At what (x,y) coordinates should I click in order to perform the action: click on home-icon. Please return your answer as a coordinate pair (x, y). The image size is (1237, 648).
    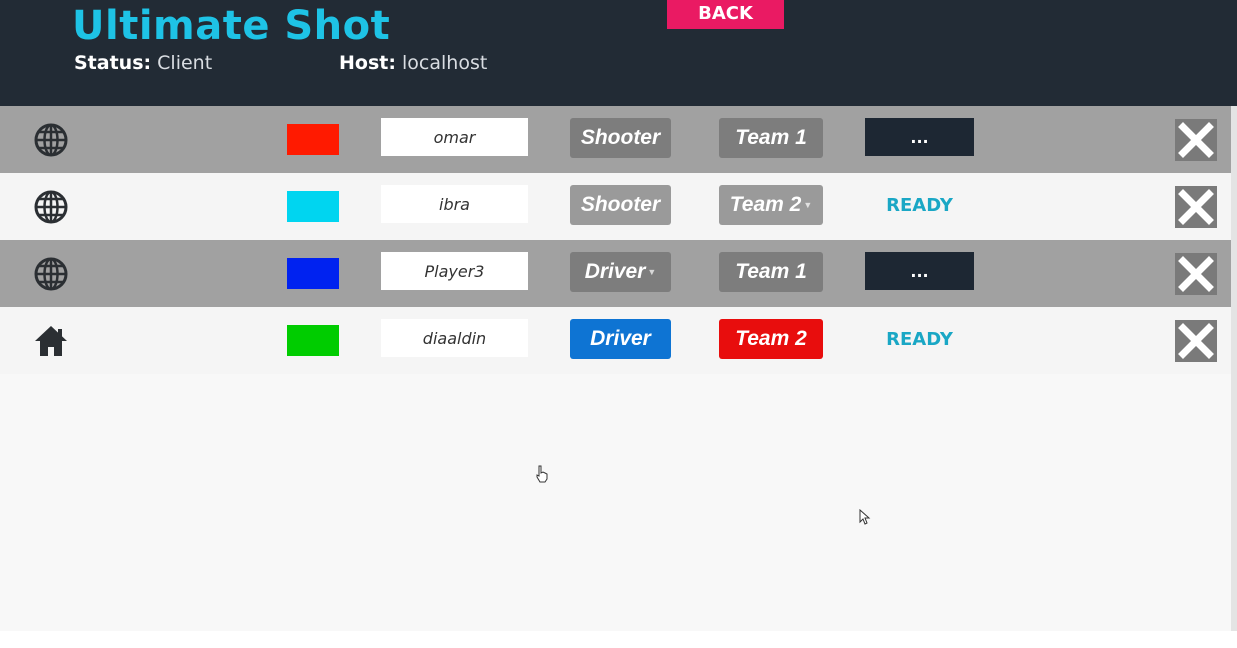
    Looking at the image, I should click on (51, 341).